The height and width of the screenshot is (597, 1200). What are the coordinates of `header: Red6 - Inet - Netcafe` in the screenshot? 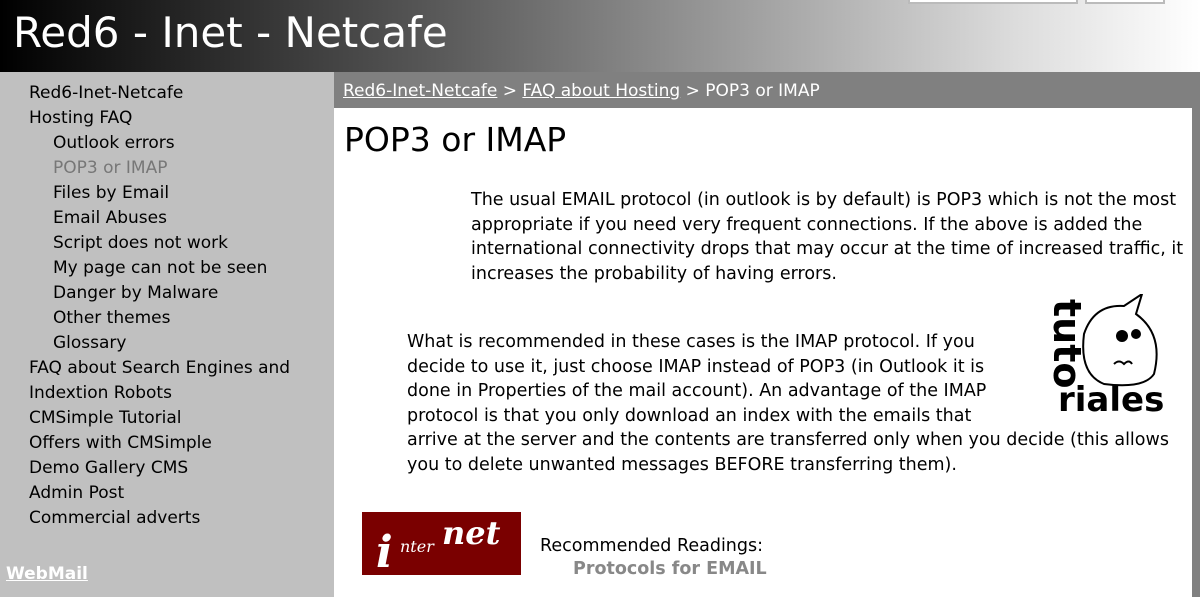 It's located at (600, 36).